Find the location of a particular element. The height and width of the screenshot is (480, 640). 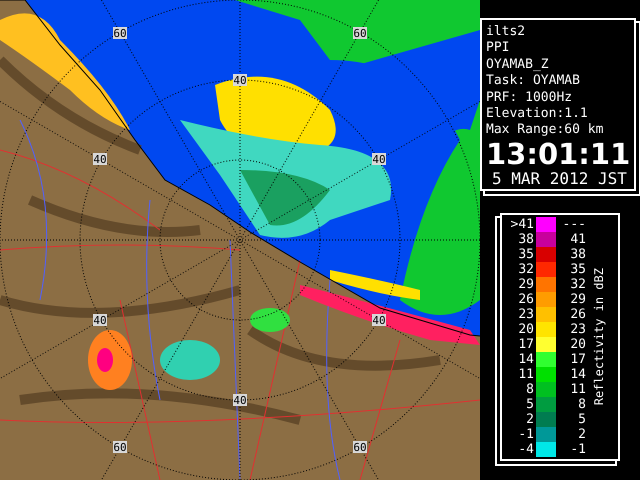

info-text: Elevation:1.1 is located at coordinates (537, 114).